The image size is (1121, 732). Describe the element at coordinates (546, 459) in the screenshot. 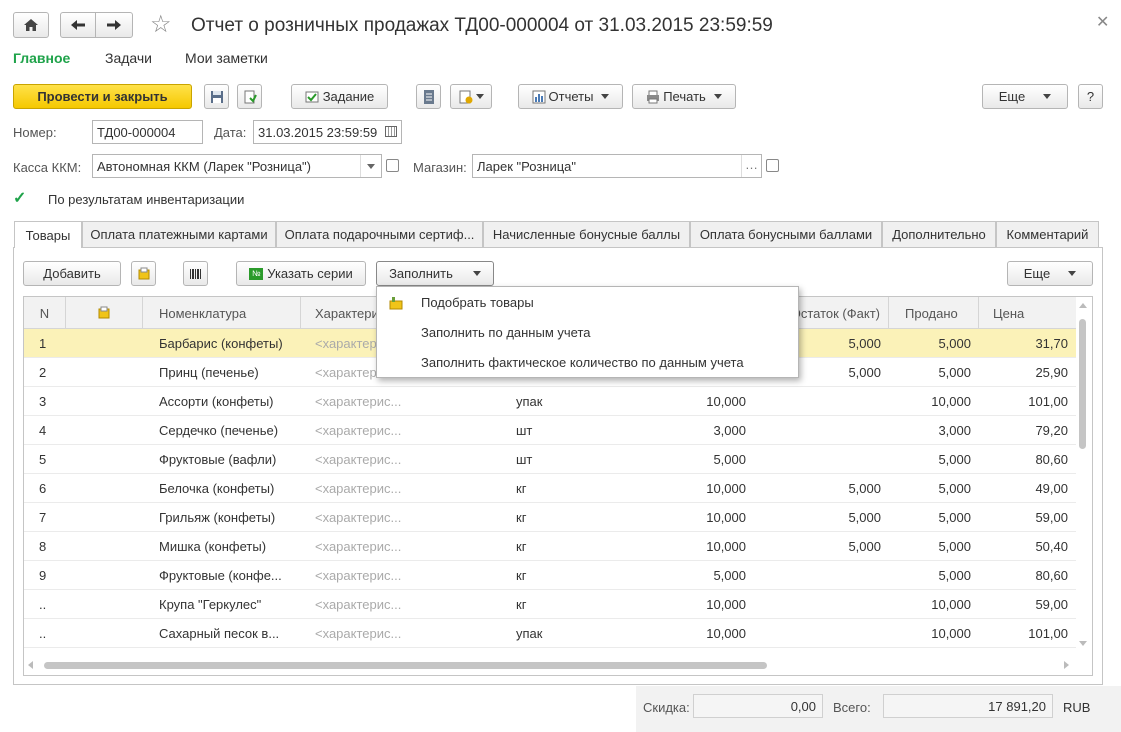

I see `cell-unit: шт` at that location.